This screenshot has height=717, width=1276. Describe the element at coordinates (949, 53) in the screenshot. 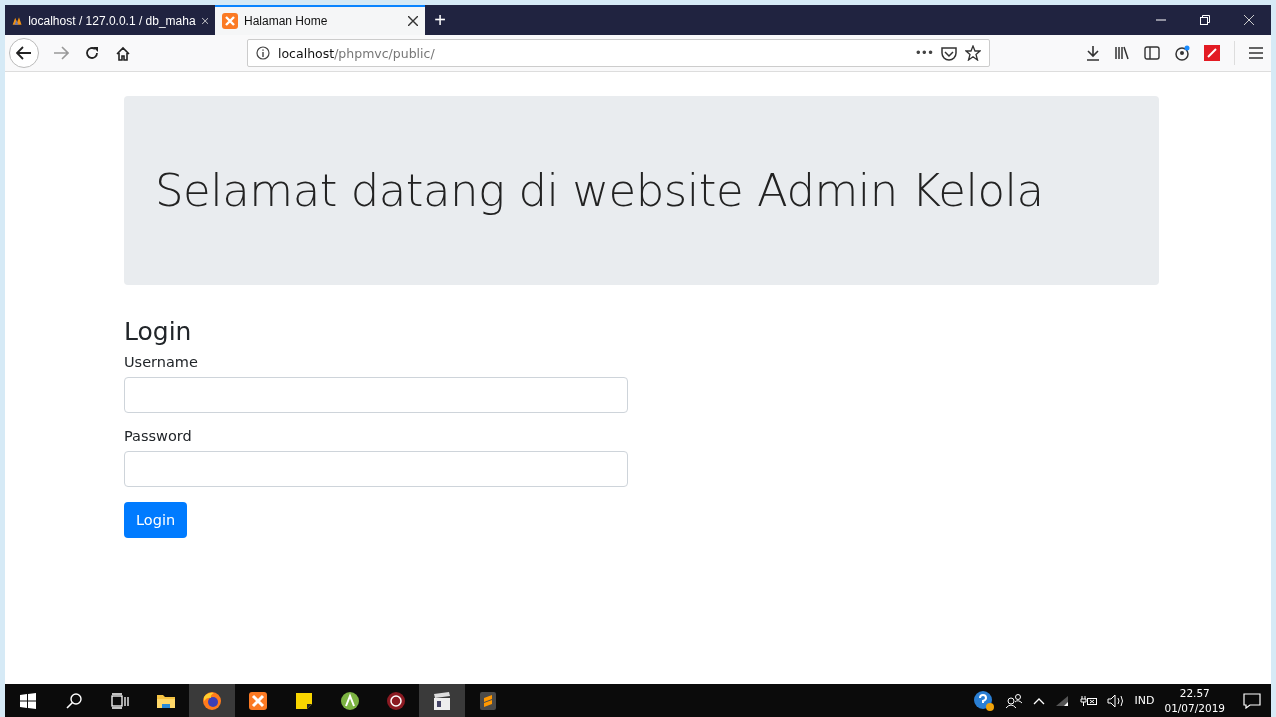

I see `pocket-icon` at that location.